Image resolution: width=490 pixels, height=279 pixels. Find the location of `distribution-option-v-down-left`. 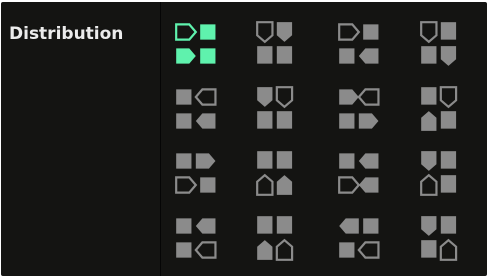

distribution-option-v-down-left is located at coordinates (281, 45).